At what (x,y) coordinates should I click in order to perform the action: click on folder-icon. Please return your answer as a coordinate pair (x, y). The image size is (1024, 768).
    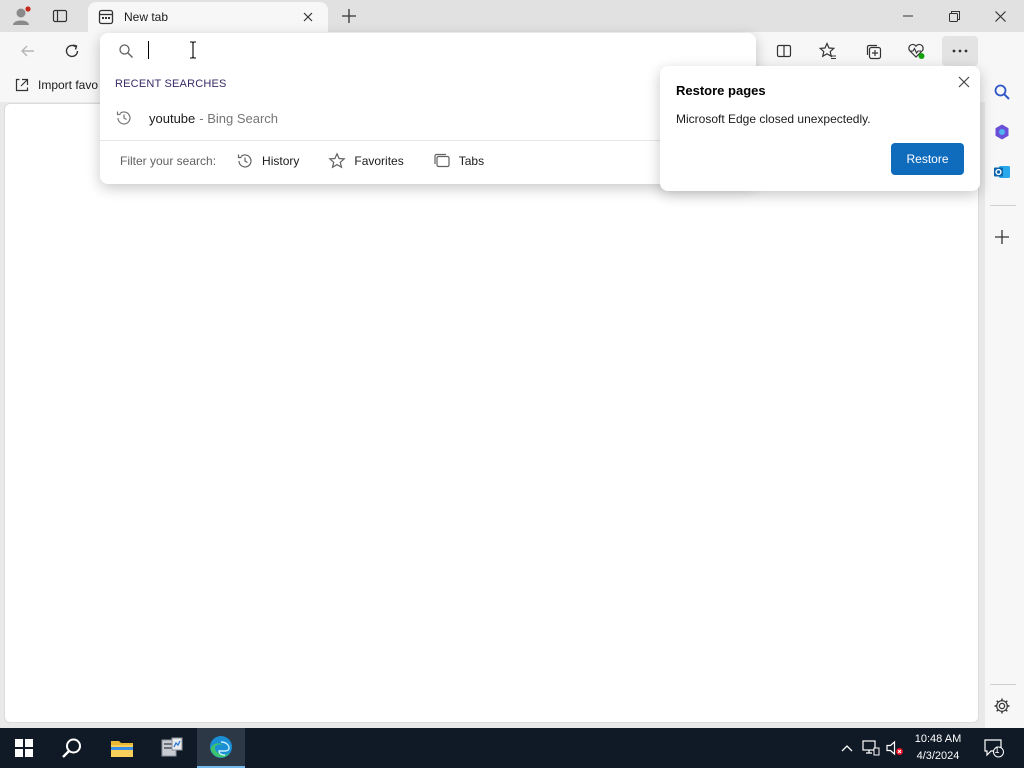
    Looking at the image, I should click on (122, 749).